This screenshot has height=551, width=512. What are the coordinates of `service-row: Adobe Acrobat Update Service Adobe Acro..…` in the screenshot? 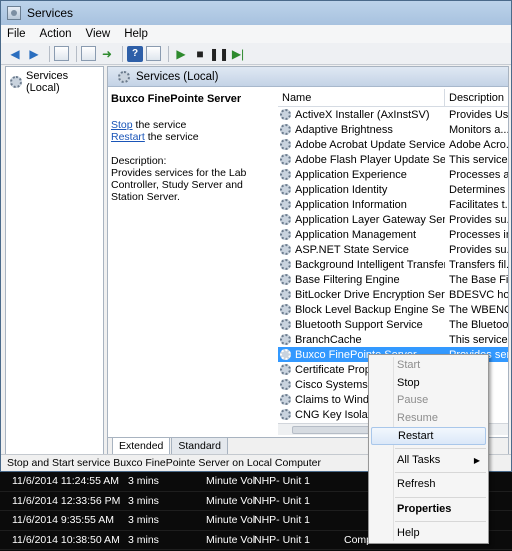 It's located at (393, 144).